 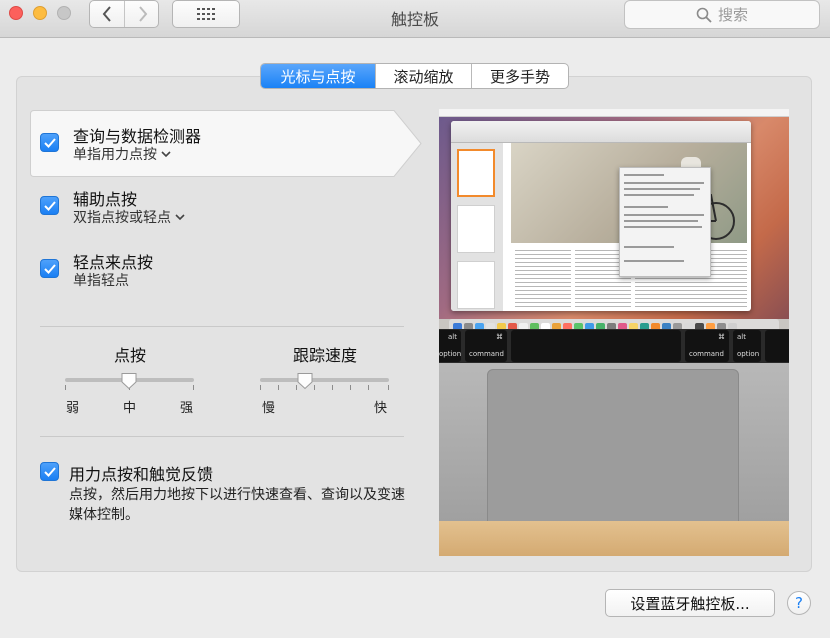 I want to click on grid-icon, so click(x=206, y=14).